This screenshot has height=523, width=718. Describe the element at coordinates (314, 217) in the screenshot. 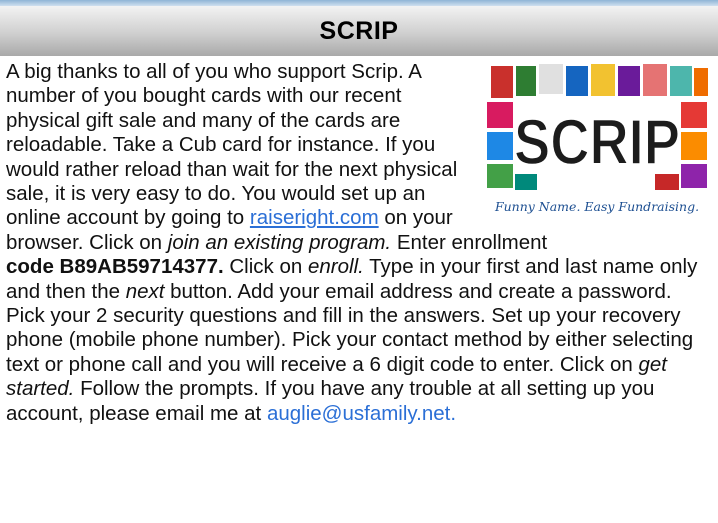

I see `raiseright-link: raiseright.com` at that location.